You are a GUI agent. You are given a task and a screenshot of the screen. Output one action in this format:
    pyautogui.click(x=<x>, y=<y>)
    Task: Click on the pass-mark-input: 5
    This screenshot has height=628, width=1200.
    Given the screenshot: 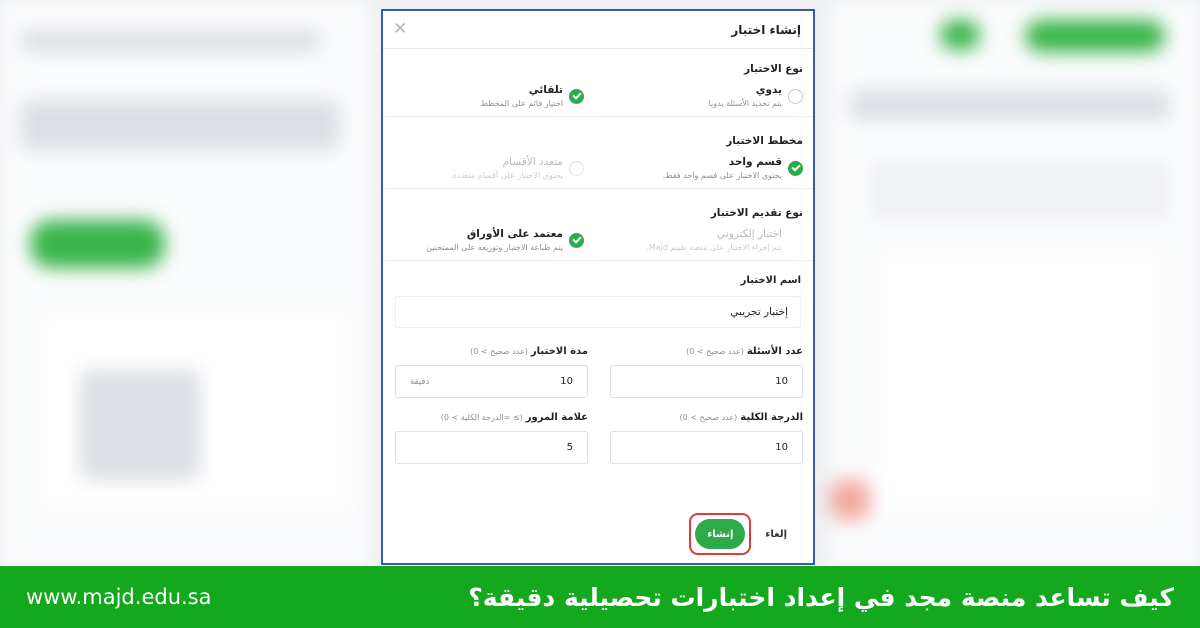 What is the action you would take?
    pyautogui.click(x=491, y=447)
    